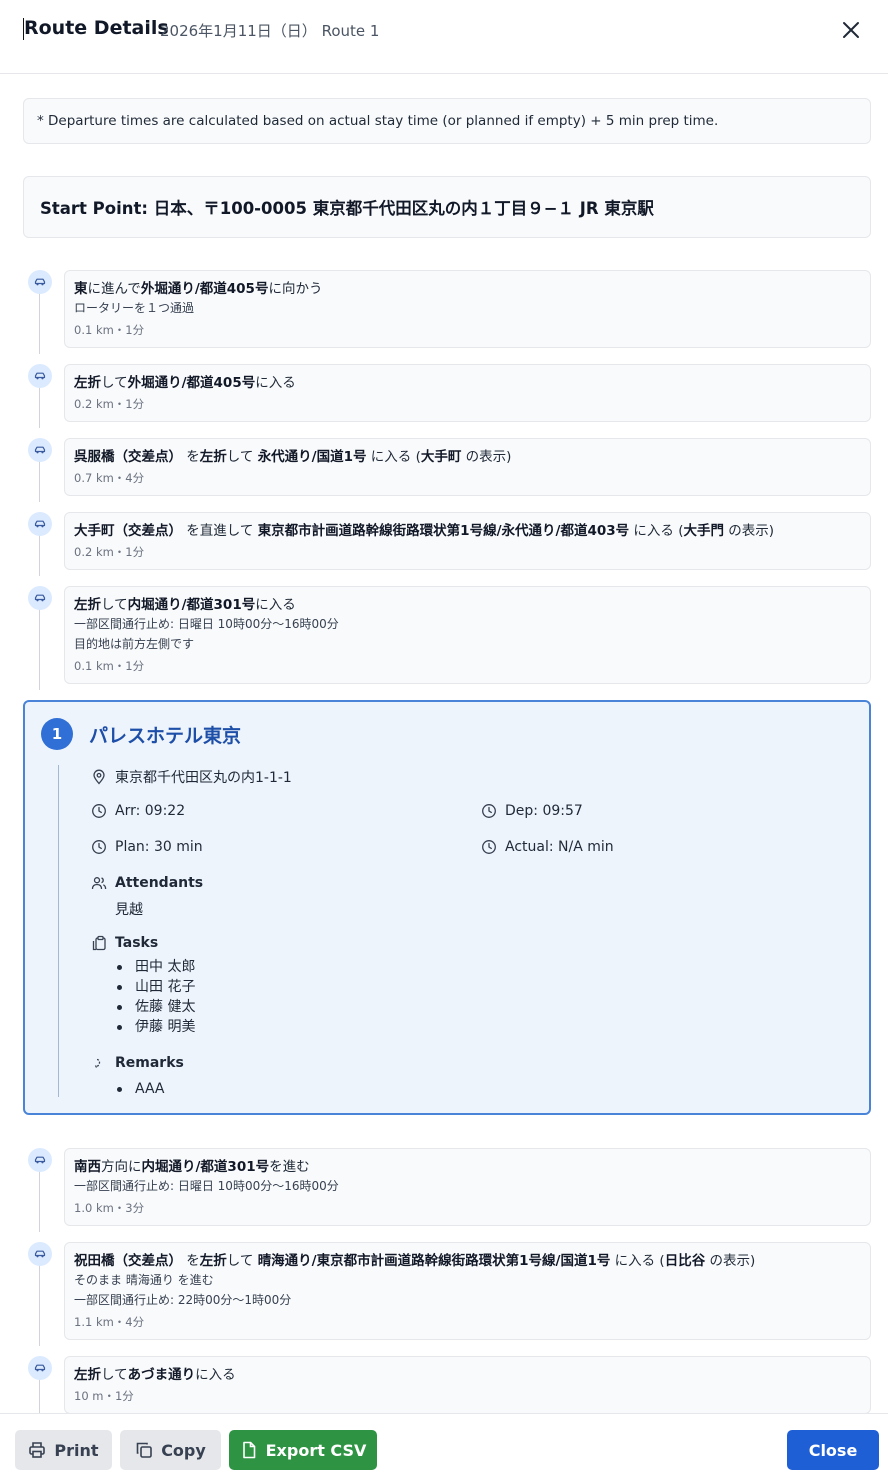 This screenshot has width=888, height=1481. Describe the element at coordinates (443, 531) in the screenshot. I see `instruction-emphasis: 東京都市計画道路幹線街路環状第1号線/永代通り/都道403号` at that location.